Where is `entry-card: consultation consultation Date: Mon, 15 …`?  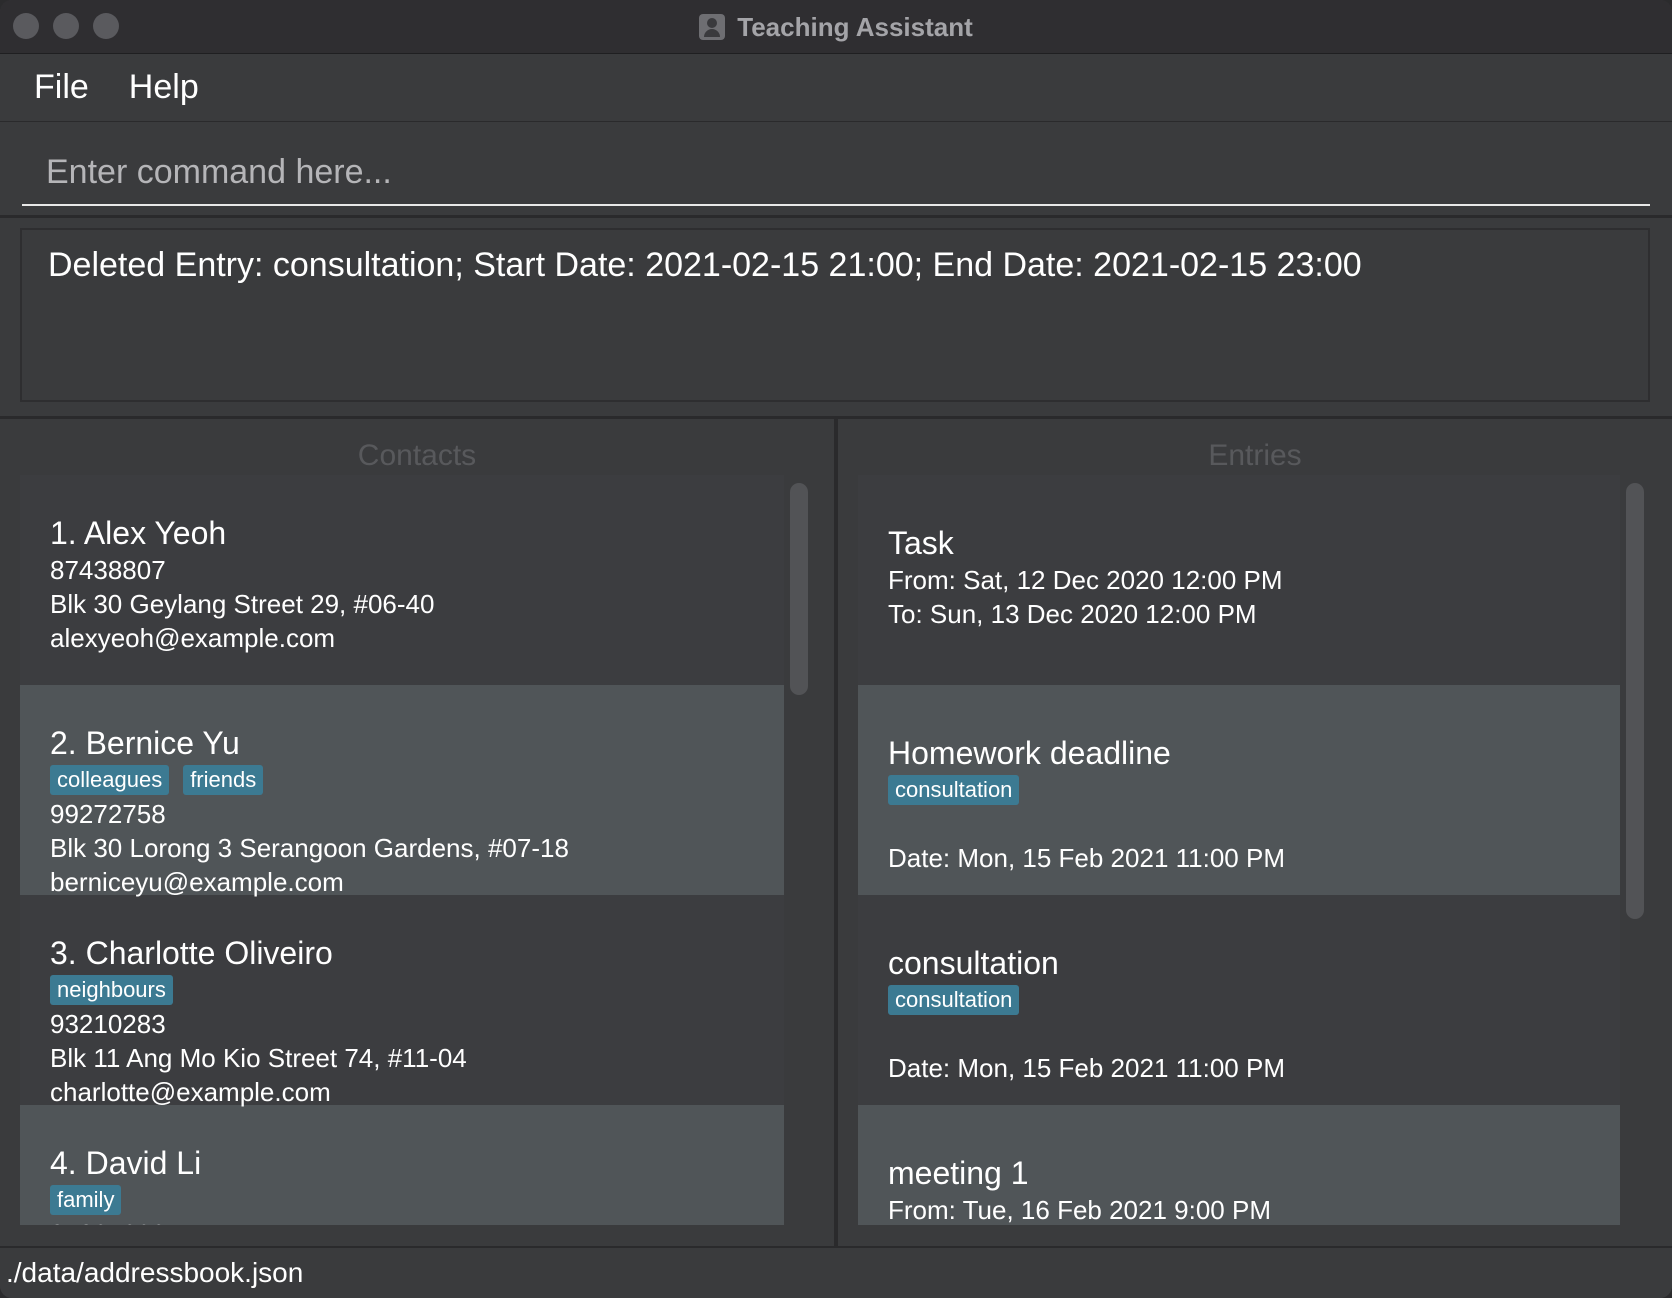
entry-card: consultation consultation Date: Mon, 15 … is located at coordinates (1239, 1000).